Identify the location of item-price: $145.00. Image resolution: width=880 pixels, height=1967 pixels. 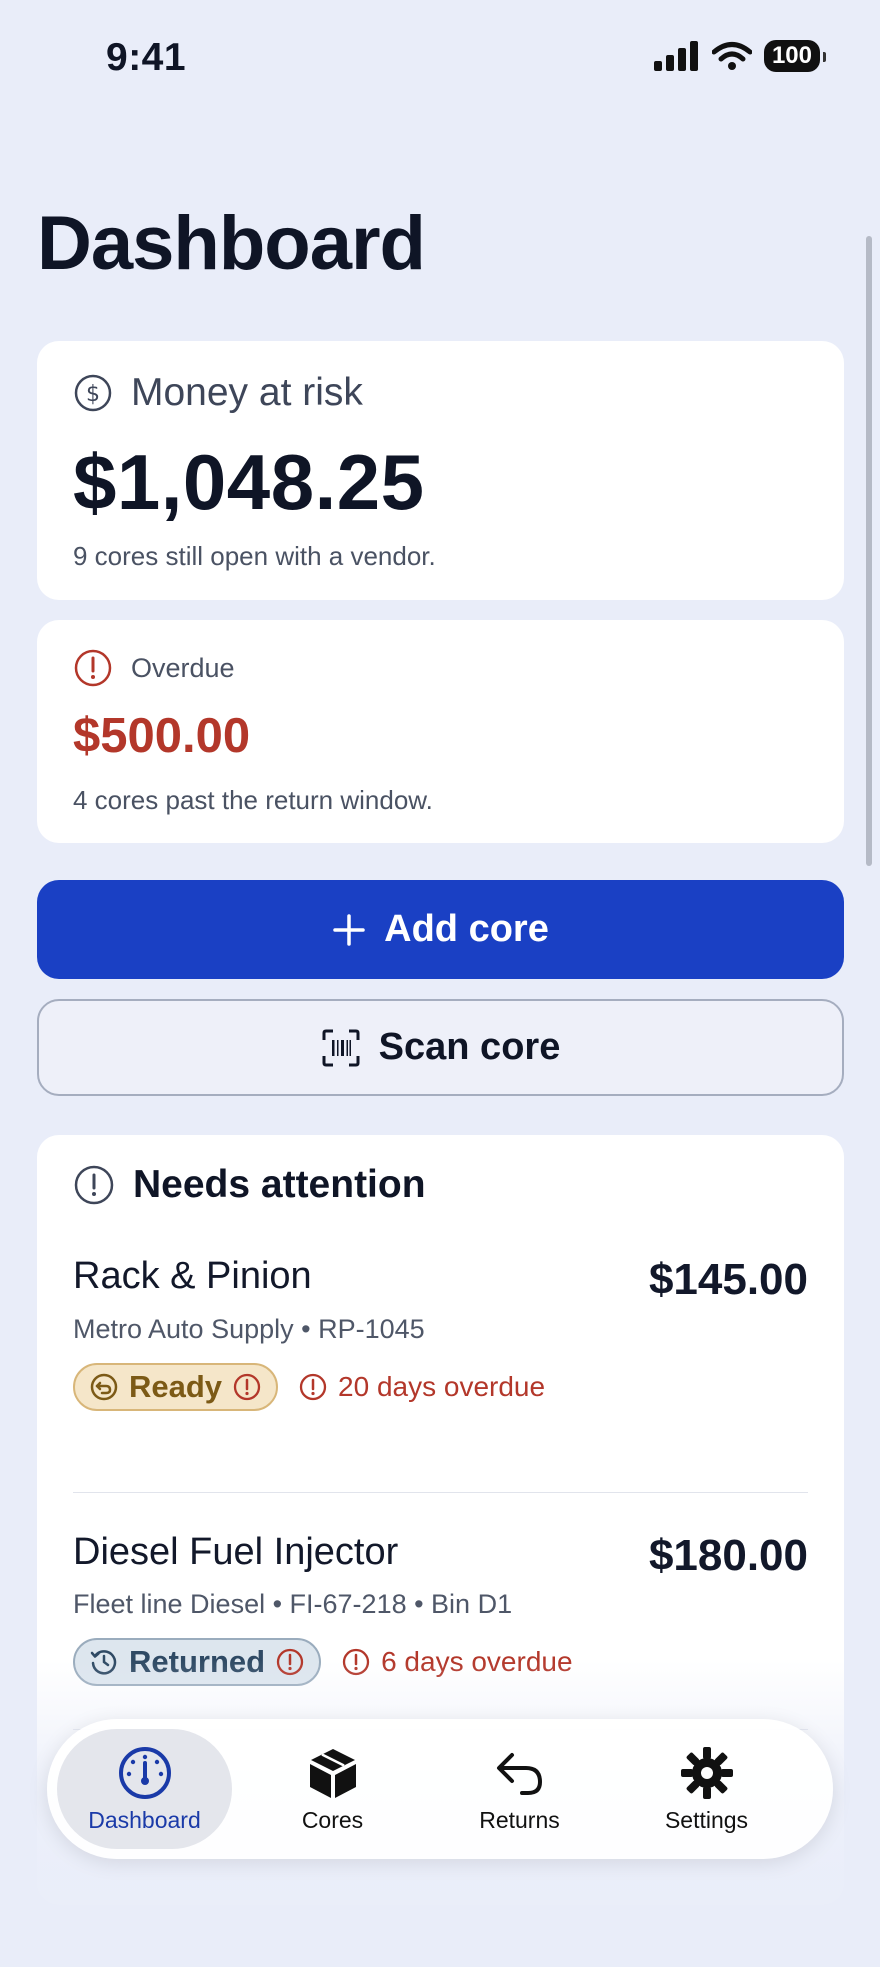
(728, 1279).